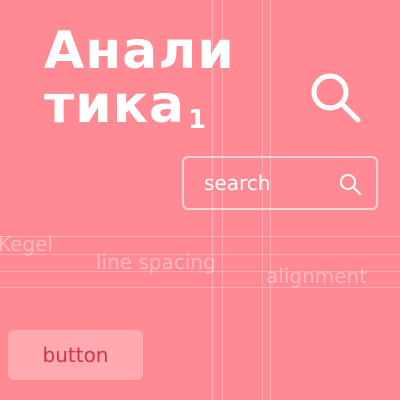 This screenshot has width=400, height=400. I want to click on page-title: Анали тика 1, so click(139, 85).